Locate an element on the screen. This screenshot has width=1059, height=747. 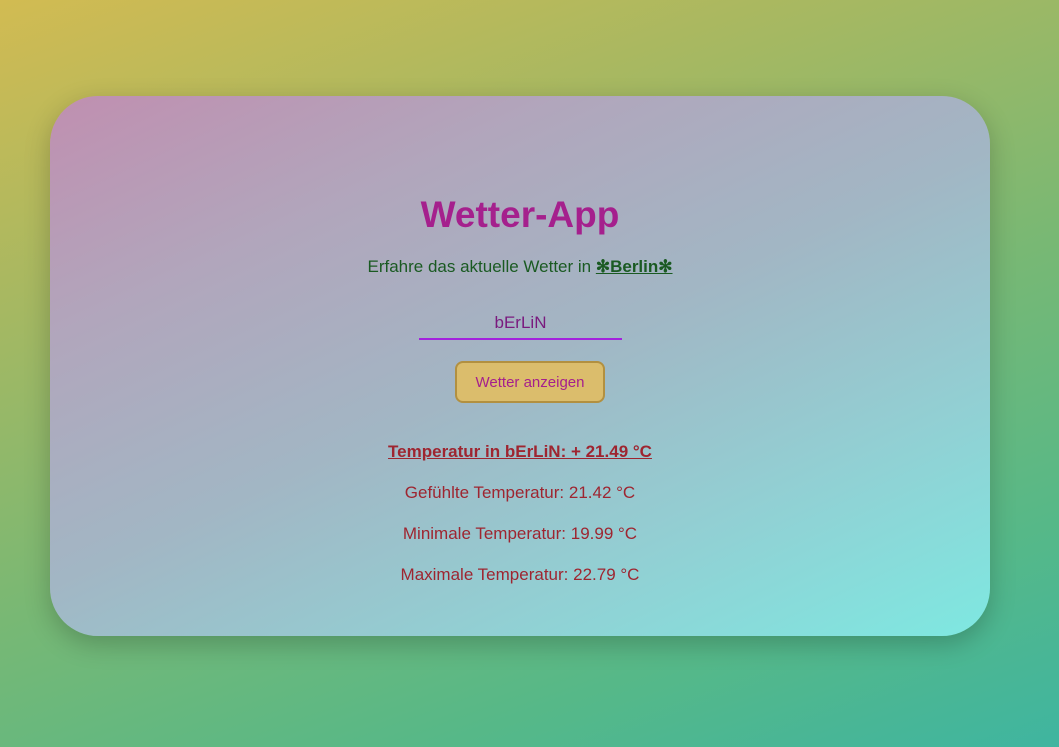
show-weather-button: Wetter anzeigen is located at coordinates (530, 382).